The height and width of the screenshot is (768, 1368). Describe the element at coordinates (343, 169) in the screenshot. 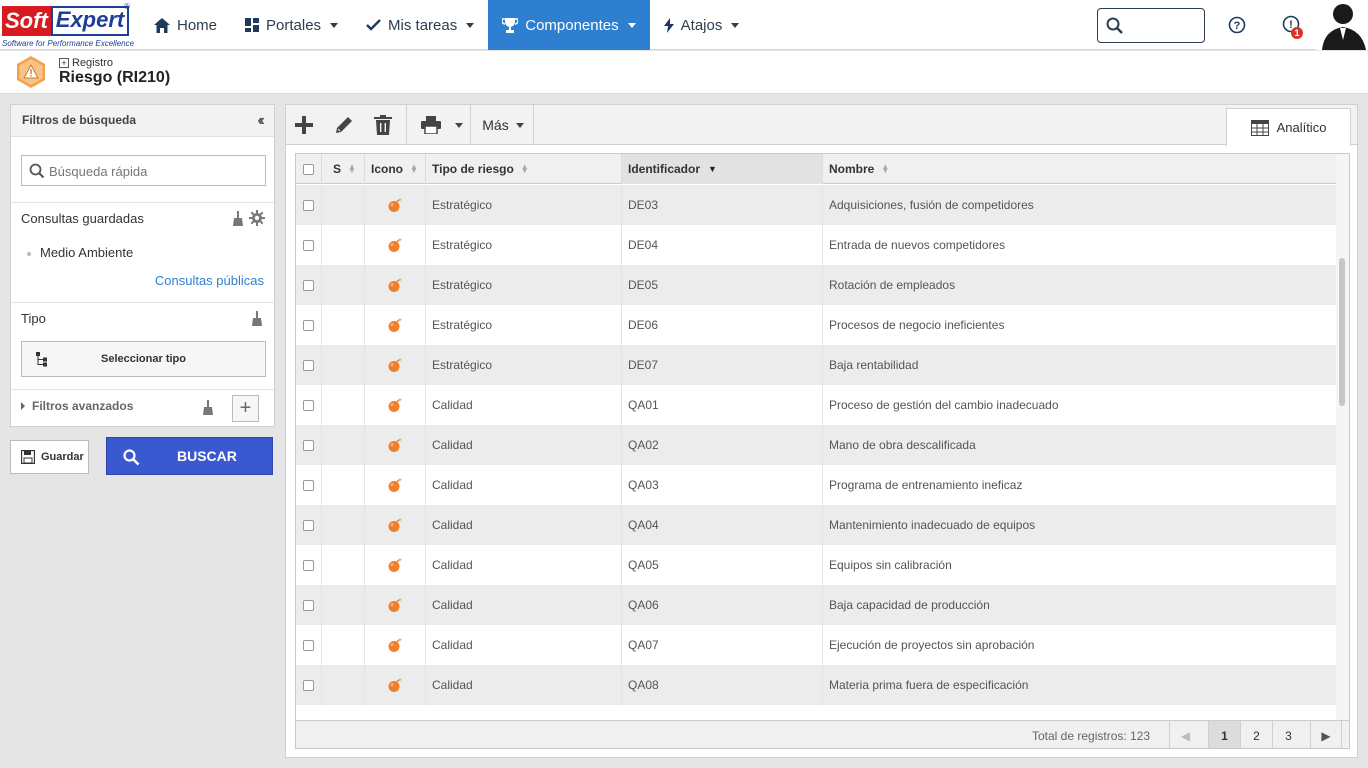

I see `column-header-s: S ▲ ▼` at that location.